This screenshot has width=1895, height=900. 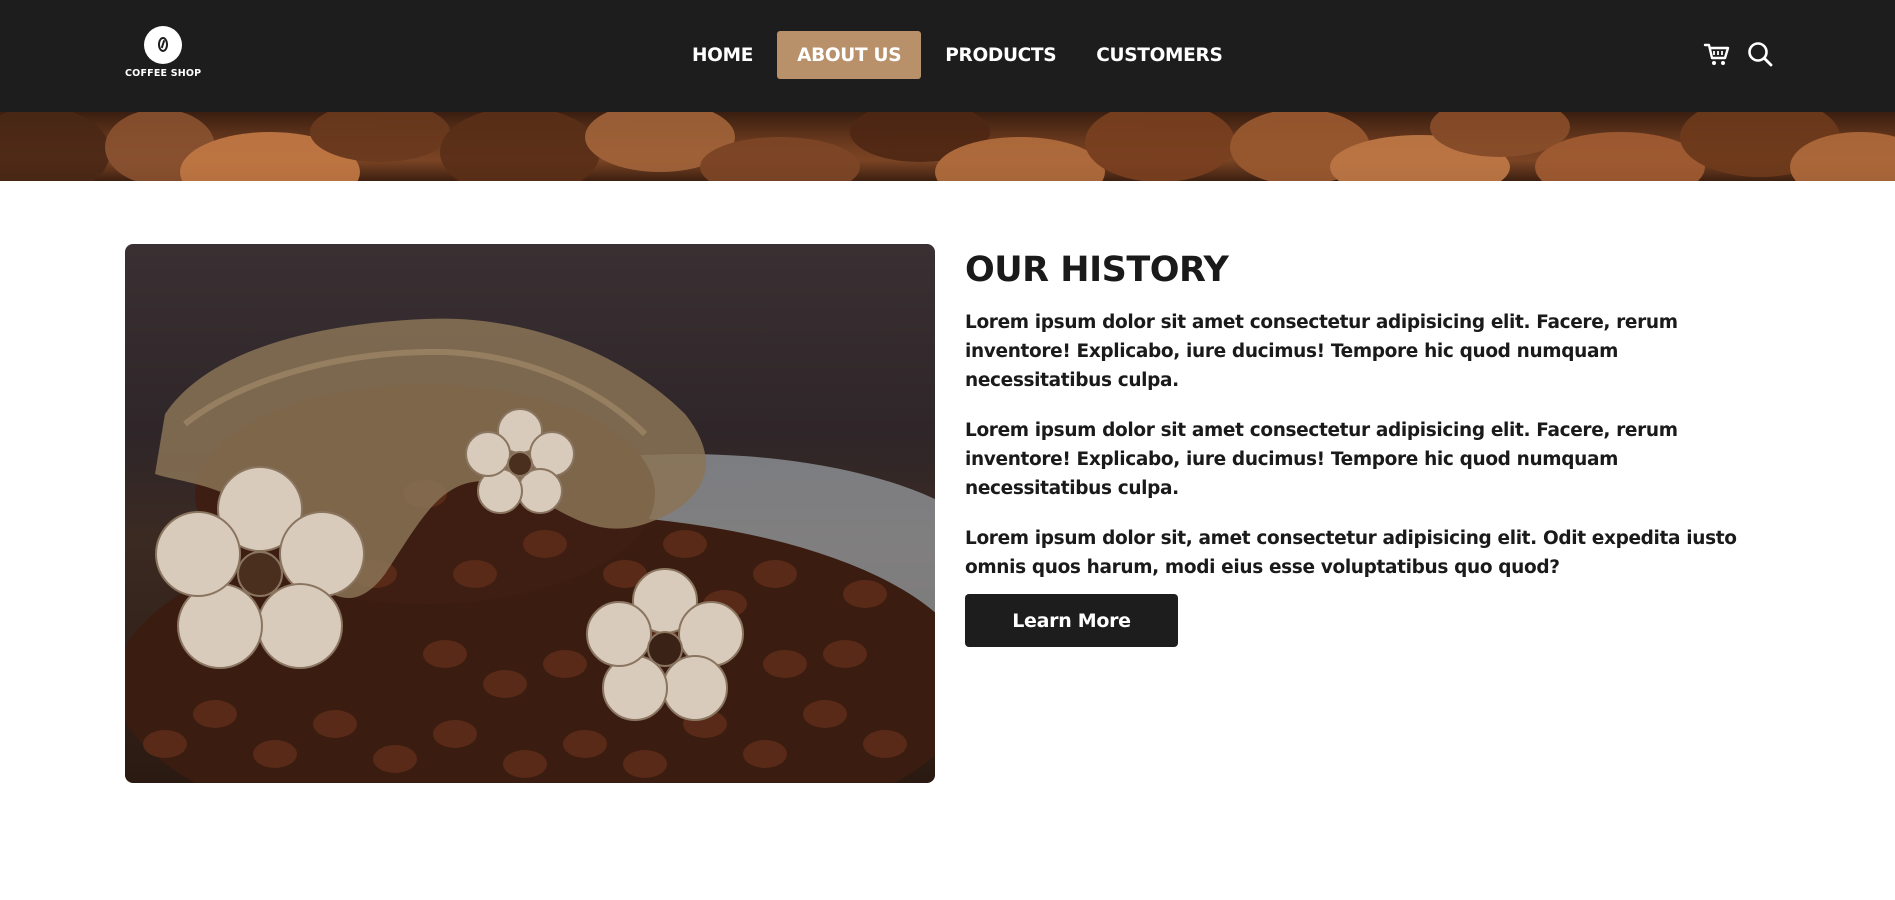 I want to click on nav-item-about-us: ABOUT US, so click(x=849, y=55).